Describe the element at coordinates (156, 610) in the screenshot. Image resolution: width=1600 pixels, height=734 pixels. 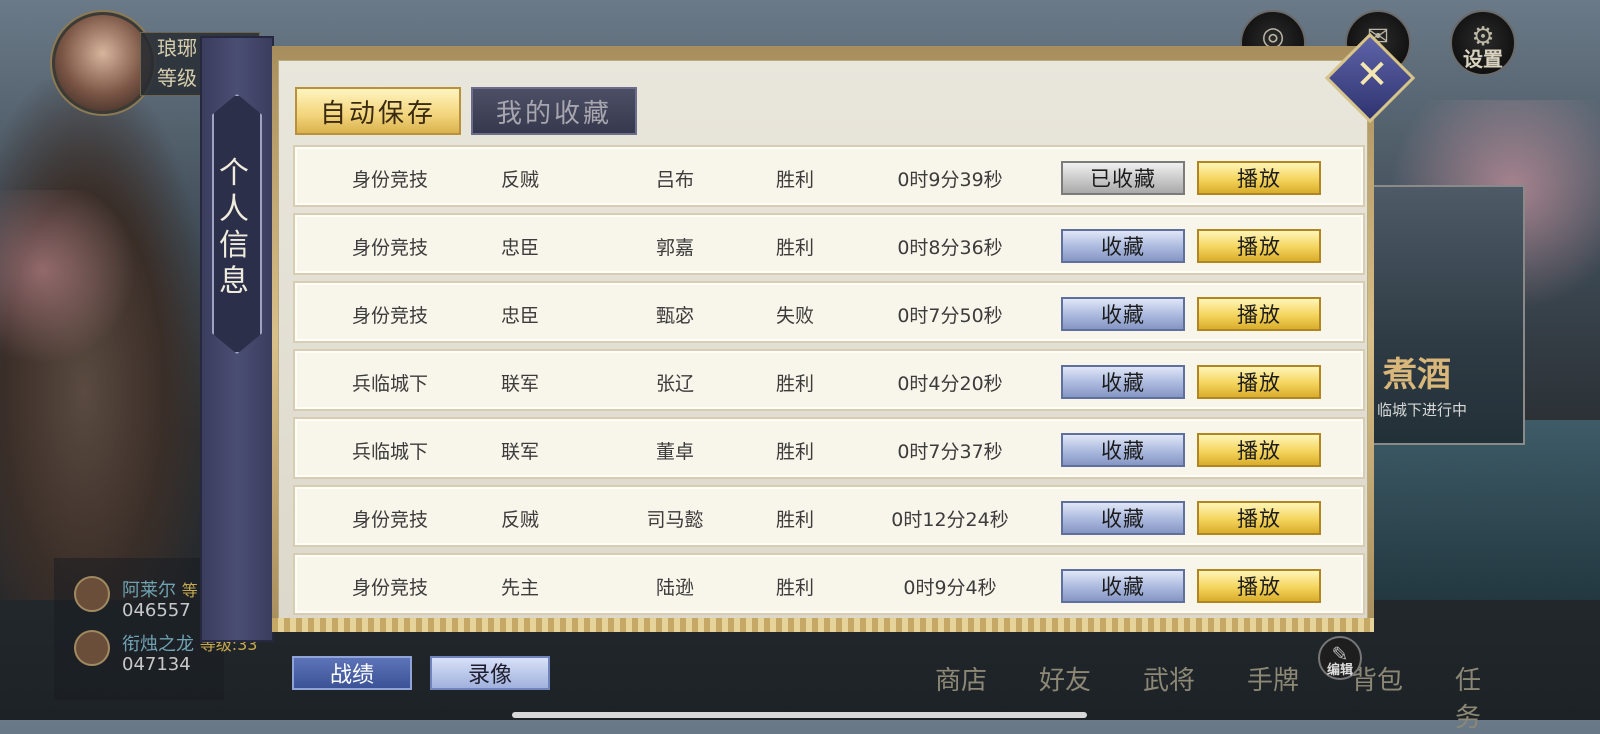
I see `chat-id: 046557` at that location.